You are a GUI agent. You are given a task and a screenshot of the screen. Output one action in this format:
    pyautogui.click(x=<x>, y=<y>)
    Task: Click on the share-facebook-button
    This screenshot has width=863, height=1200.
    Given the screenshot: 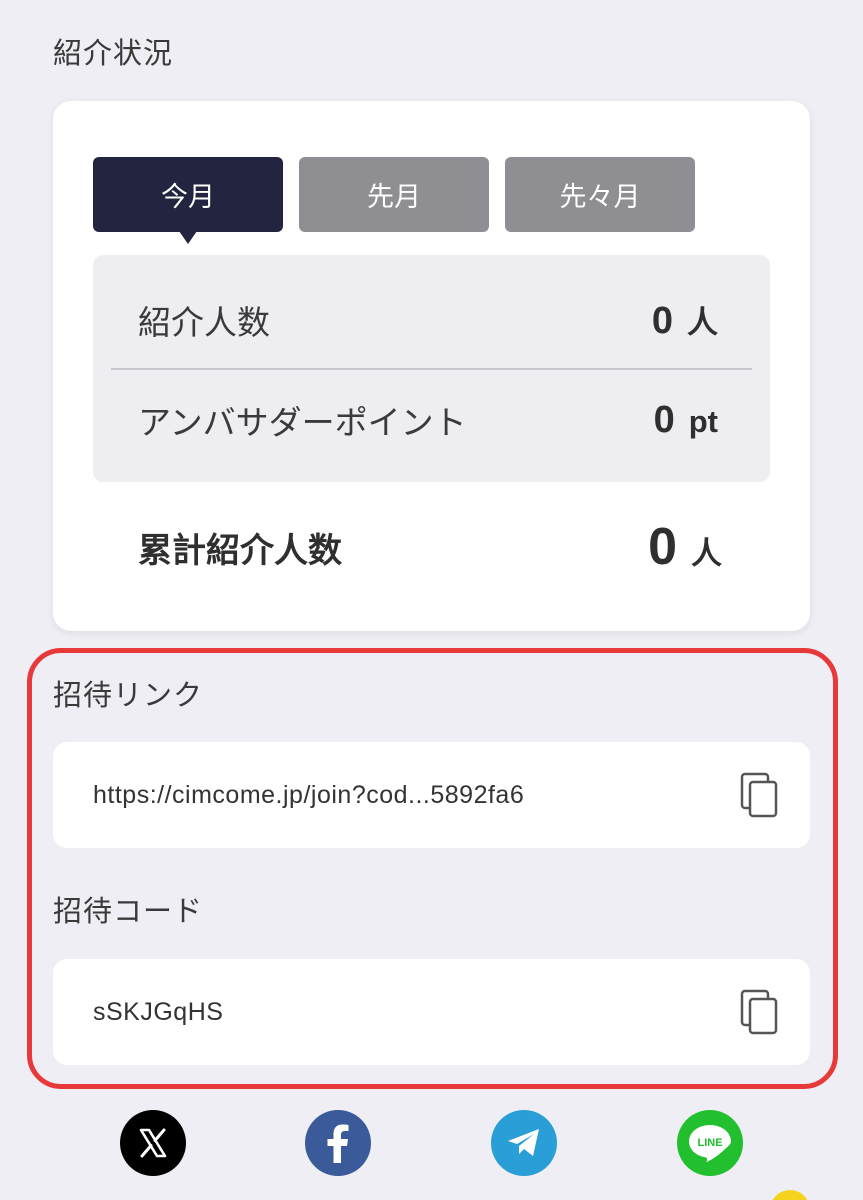 What is the action you would take?
    pyautogui.click(x=338, y=1143)
    